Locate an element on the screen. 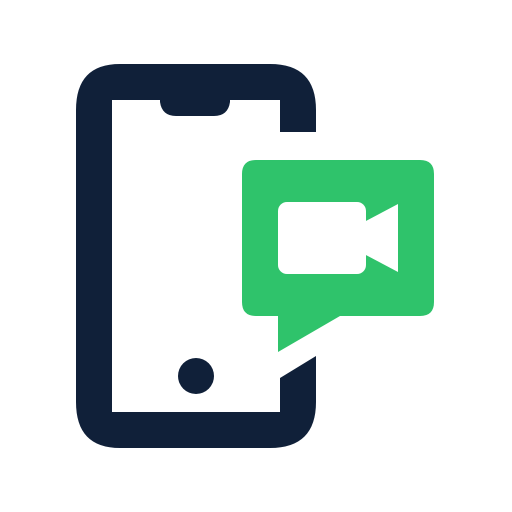  phone-notch is located at coordinates (195, 108).